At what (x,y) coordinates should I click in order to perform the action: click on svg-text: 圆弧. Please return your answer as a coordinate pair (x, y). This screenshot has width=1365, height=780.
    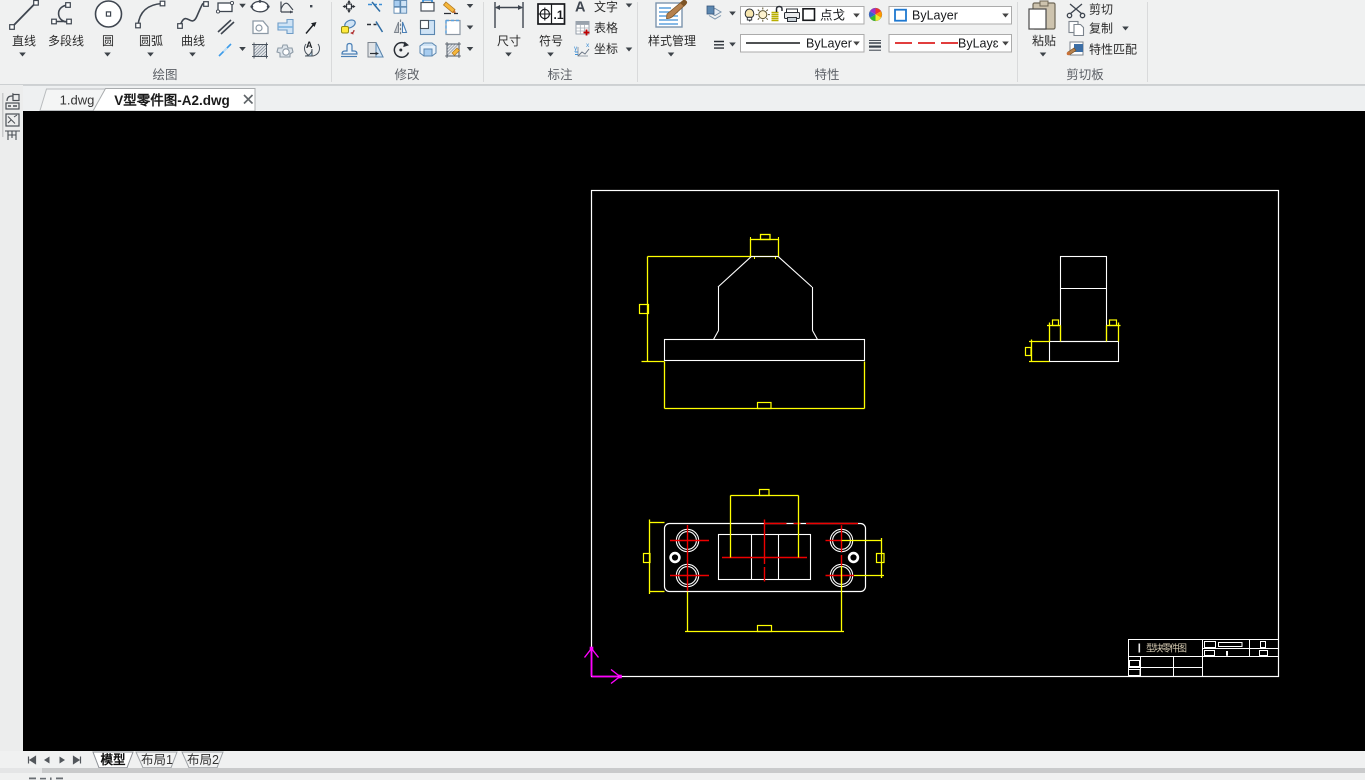
    Looking at the image, I should click on (151, 41).